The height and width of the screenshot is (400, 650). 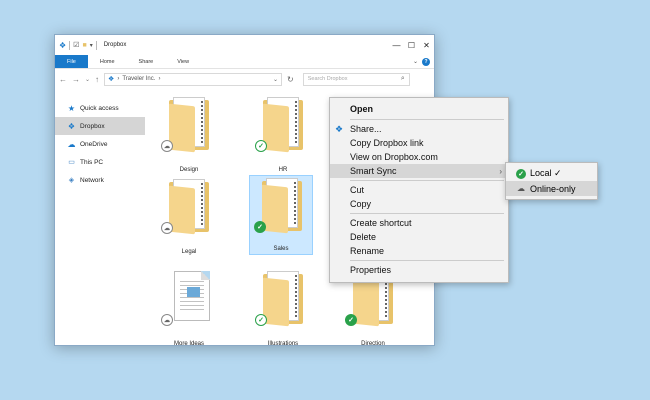 What do you see at coordinates (281, 249) in the screenshot?
I see `file-label: Sales` at bounding box center [281, 249].